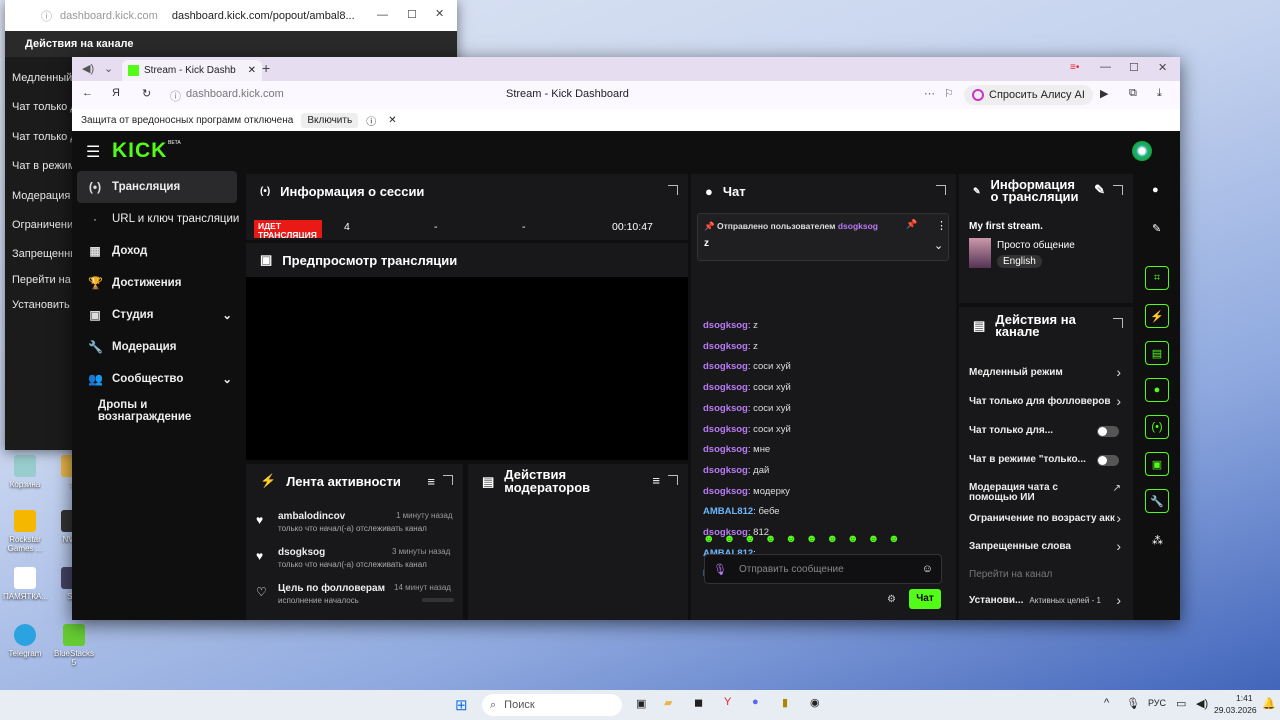 The width and height of the screenshot is (1280, 720). I want to click on popout-item: Модерация ч, so click(45, 196).